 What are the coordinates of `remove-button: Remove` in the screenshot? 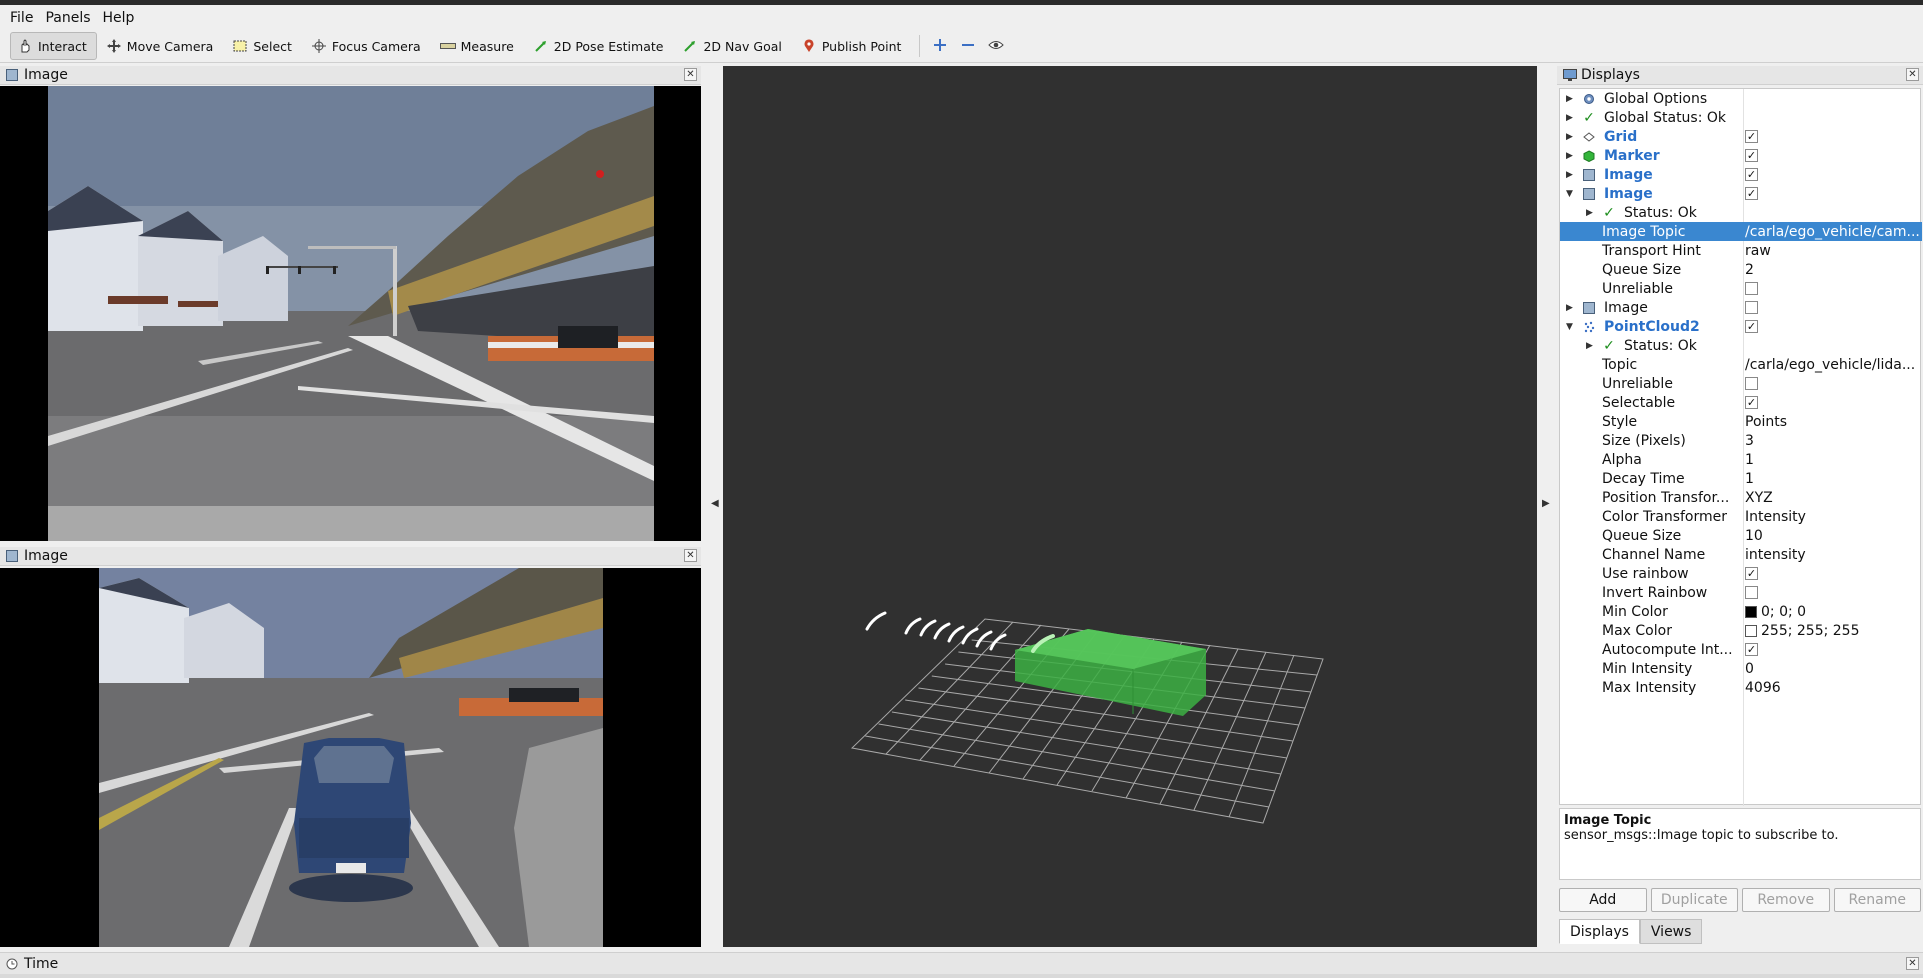 It's located at (1786, 900).